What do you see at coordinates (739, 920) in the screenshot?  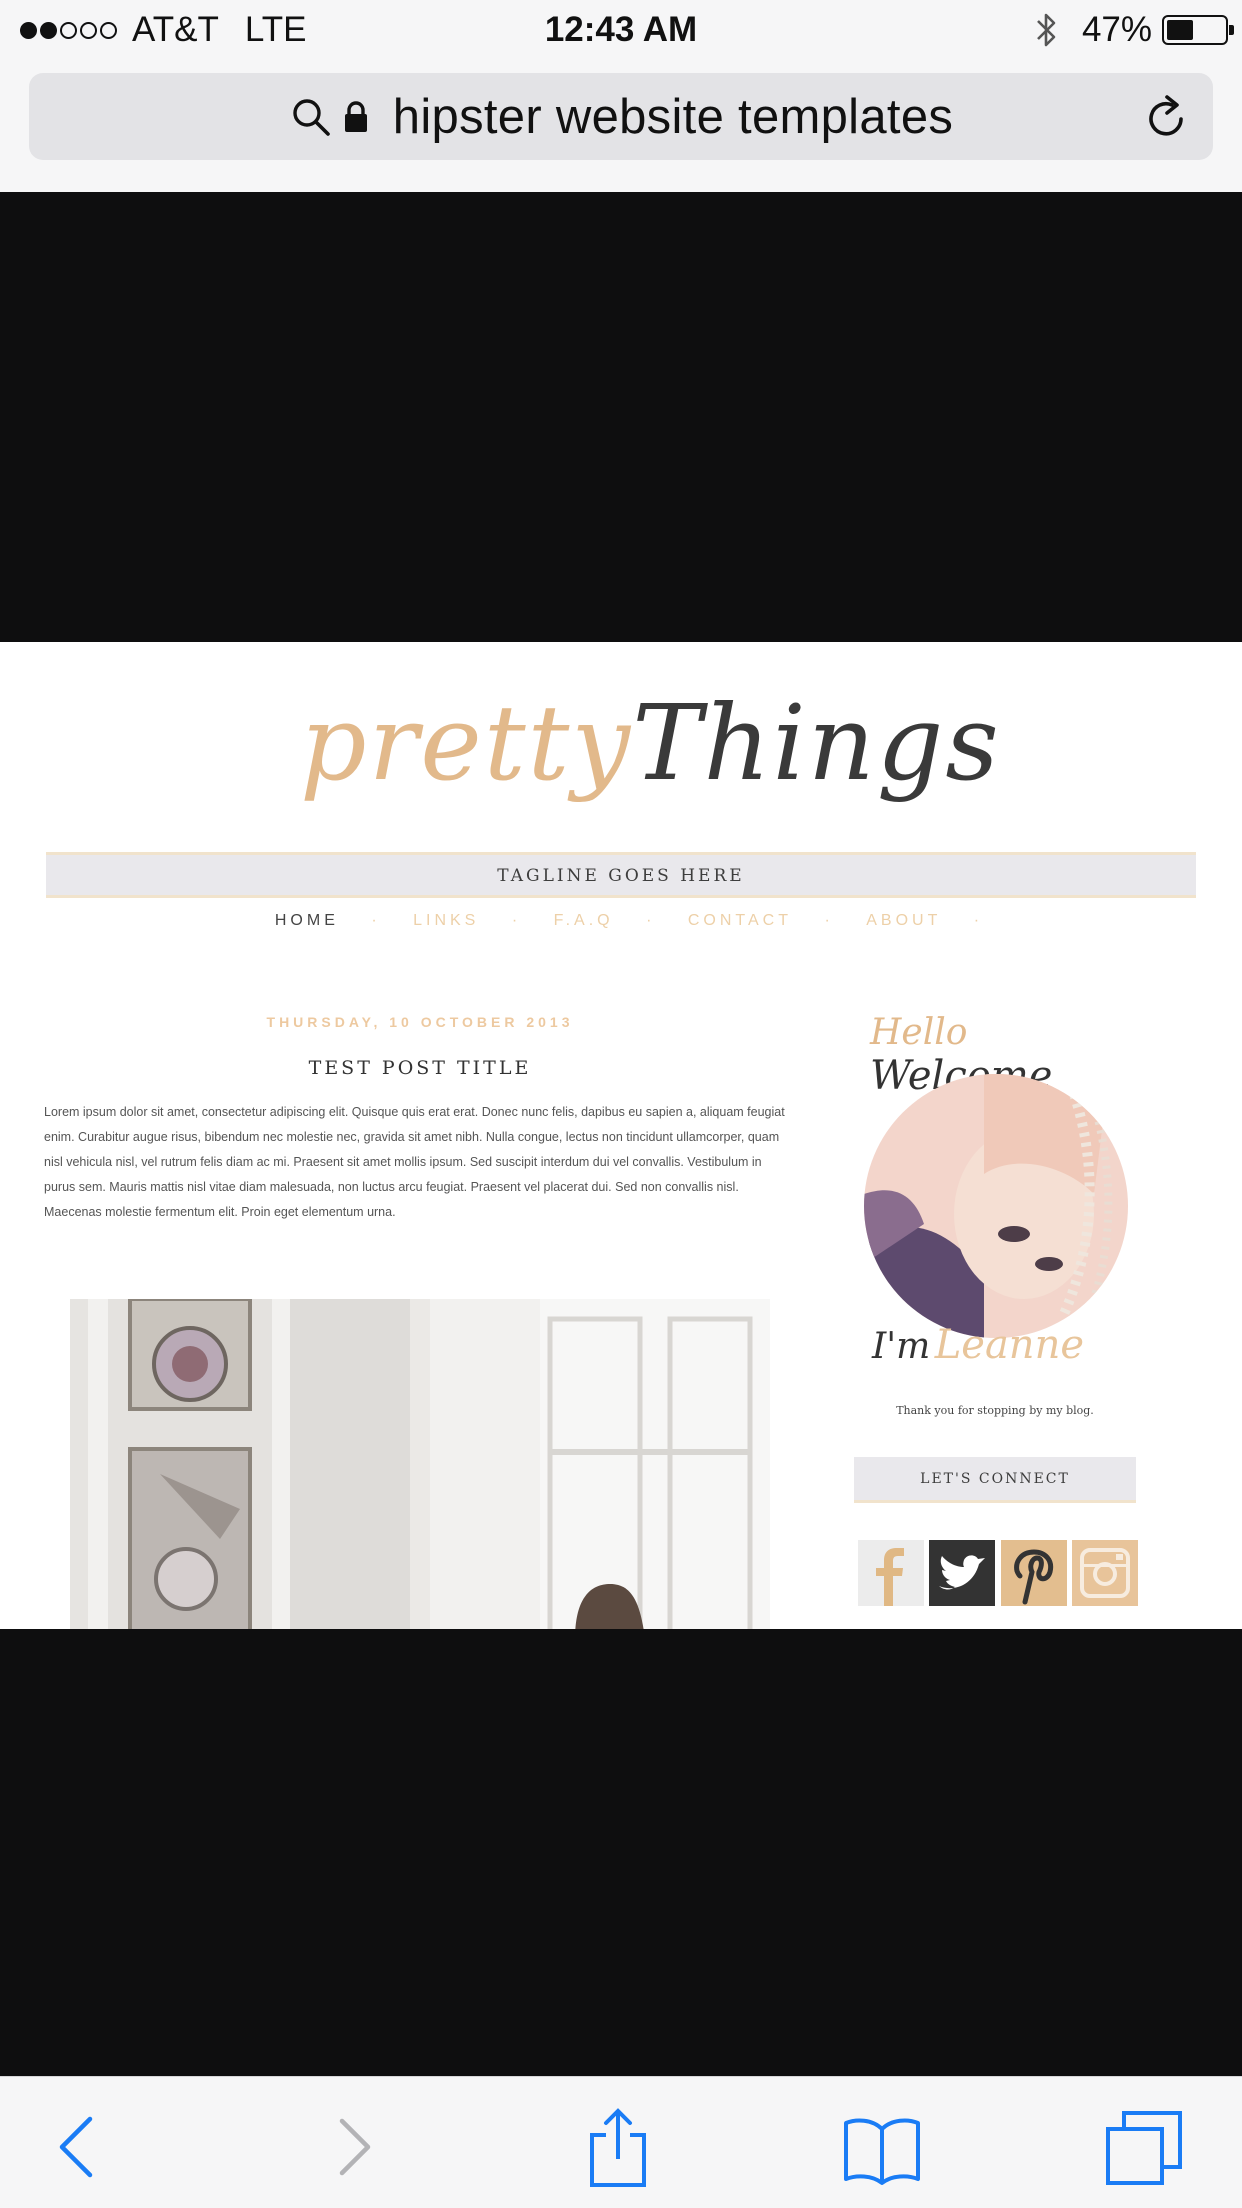 I see `nav-contact: CONTACT` at bounding box center [739, 920].